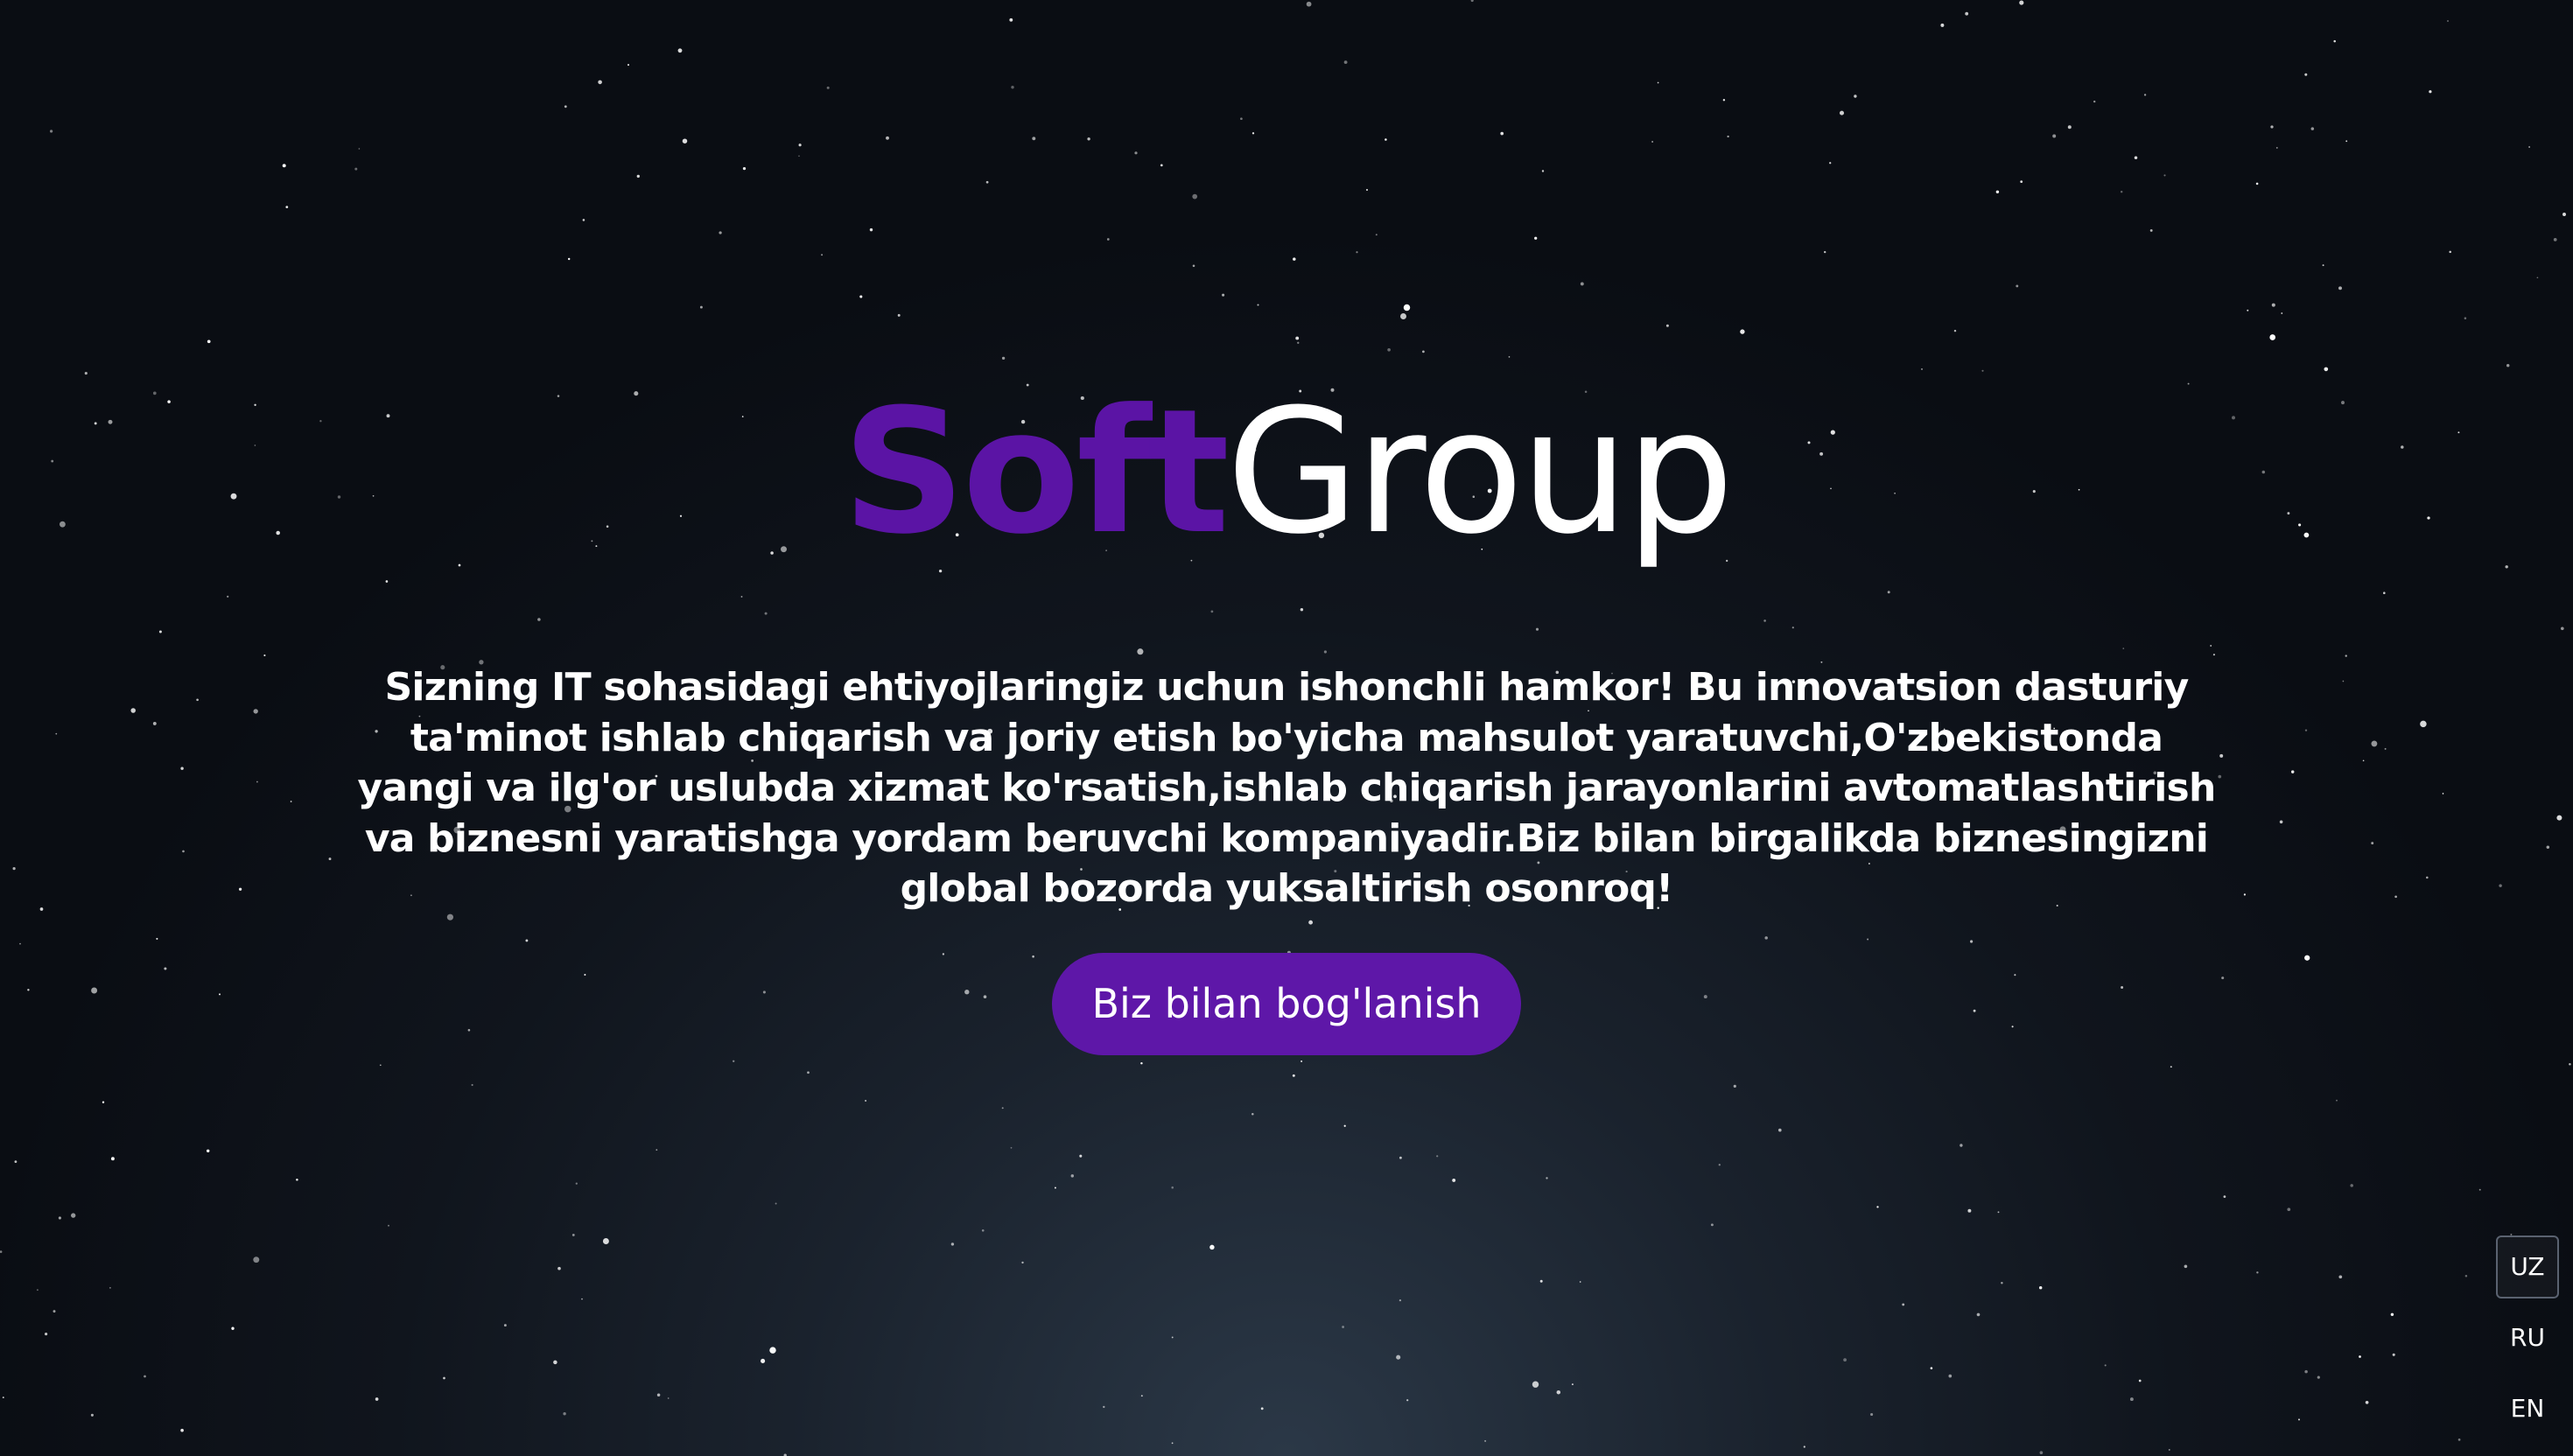 The image size is (2573, 1456). I want to click on lang-uz-button: UZ, so click(2527, 1267).